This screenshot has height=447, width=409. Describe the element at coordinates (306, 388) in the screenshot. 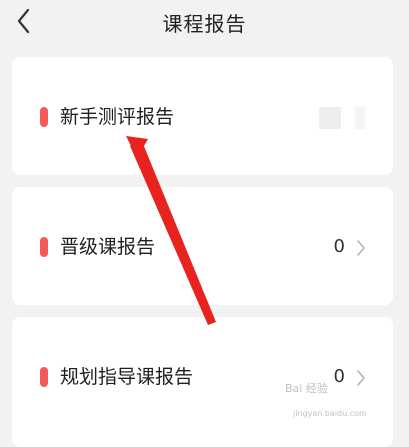

I see `watermark-text: Bai 经验` at that location.